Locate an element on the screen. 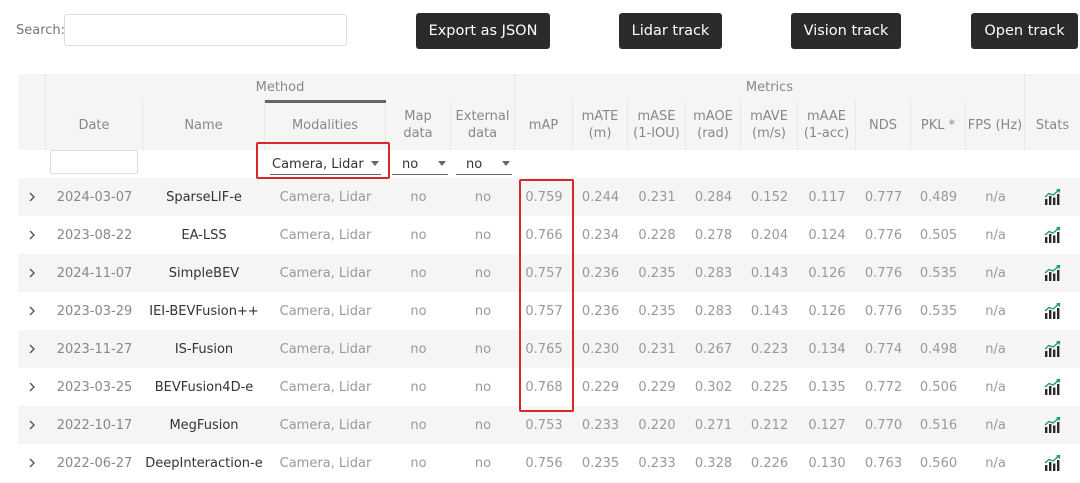  cell-pkl: 0.535 is located at coordinates (938, 273).